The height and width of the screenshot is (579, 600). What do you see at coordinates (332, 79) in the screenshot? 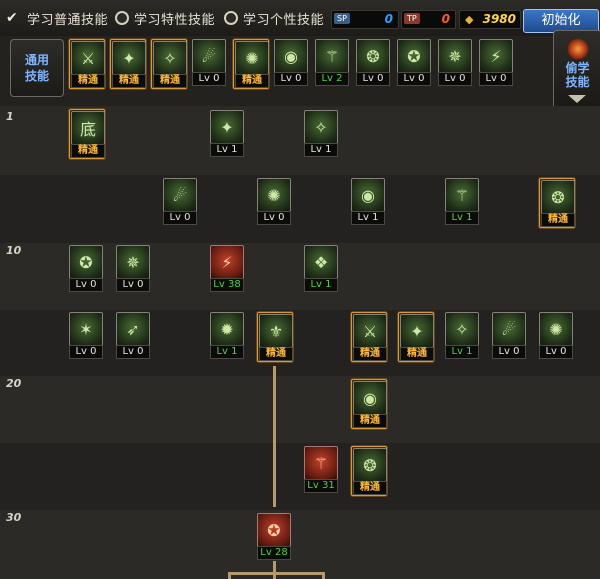
I see `skill-level-caption: Lv 2` at bounding box center [332, 79].